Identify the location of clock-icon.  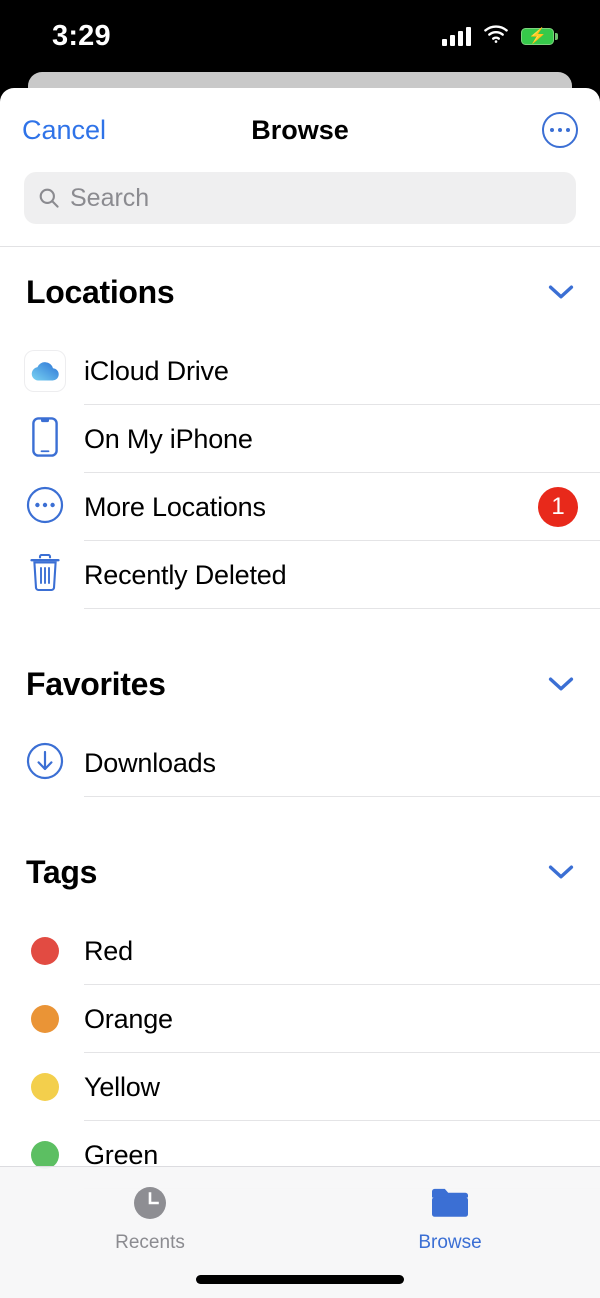
(150, 1203).